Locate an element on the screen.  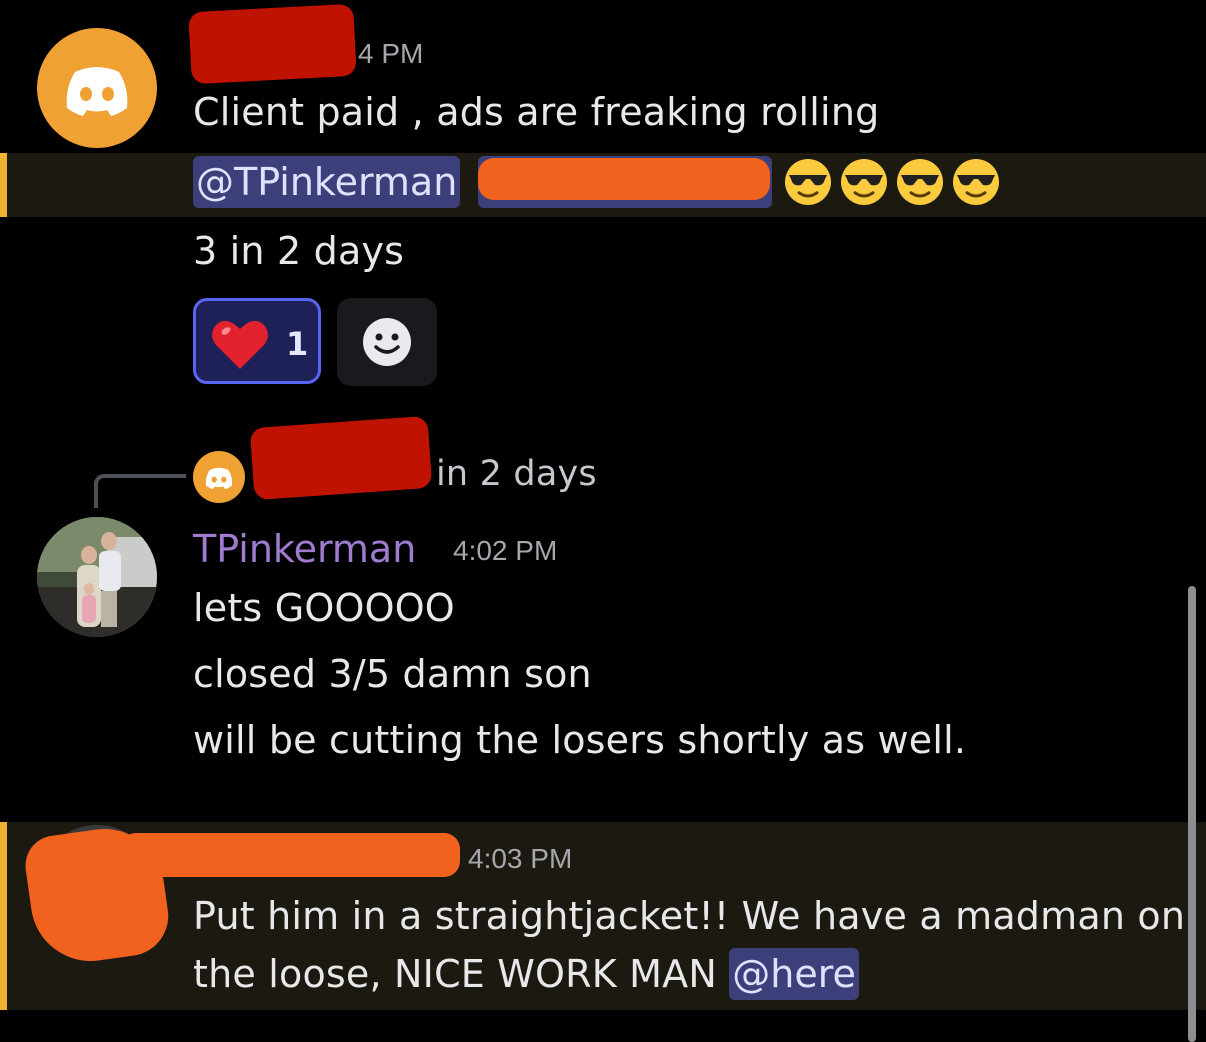
reply-preview-text: in 2 days is located at coordinates (516, 474).